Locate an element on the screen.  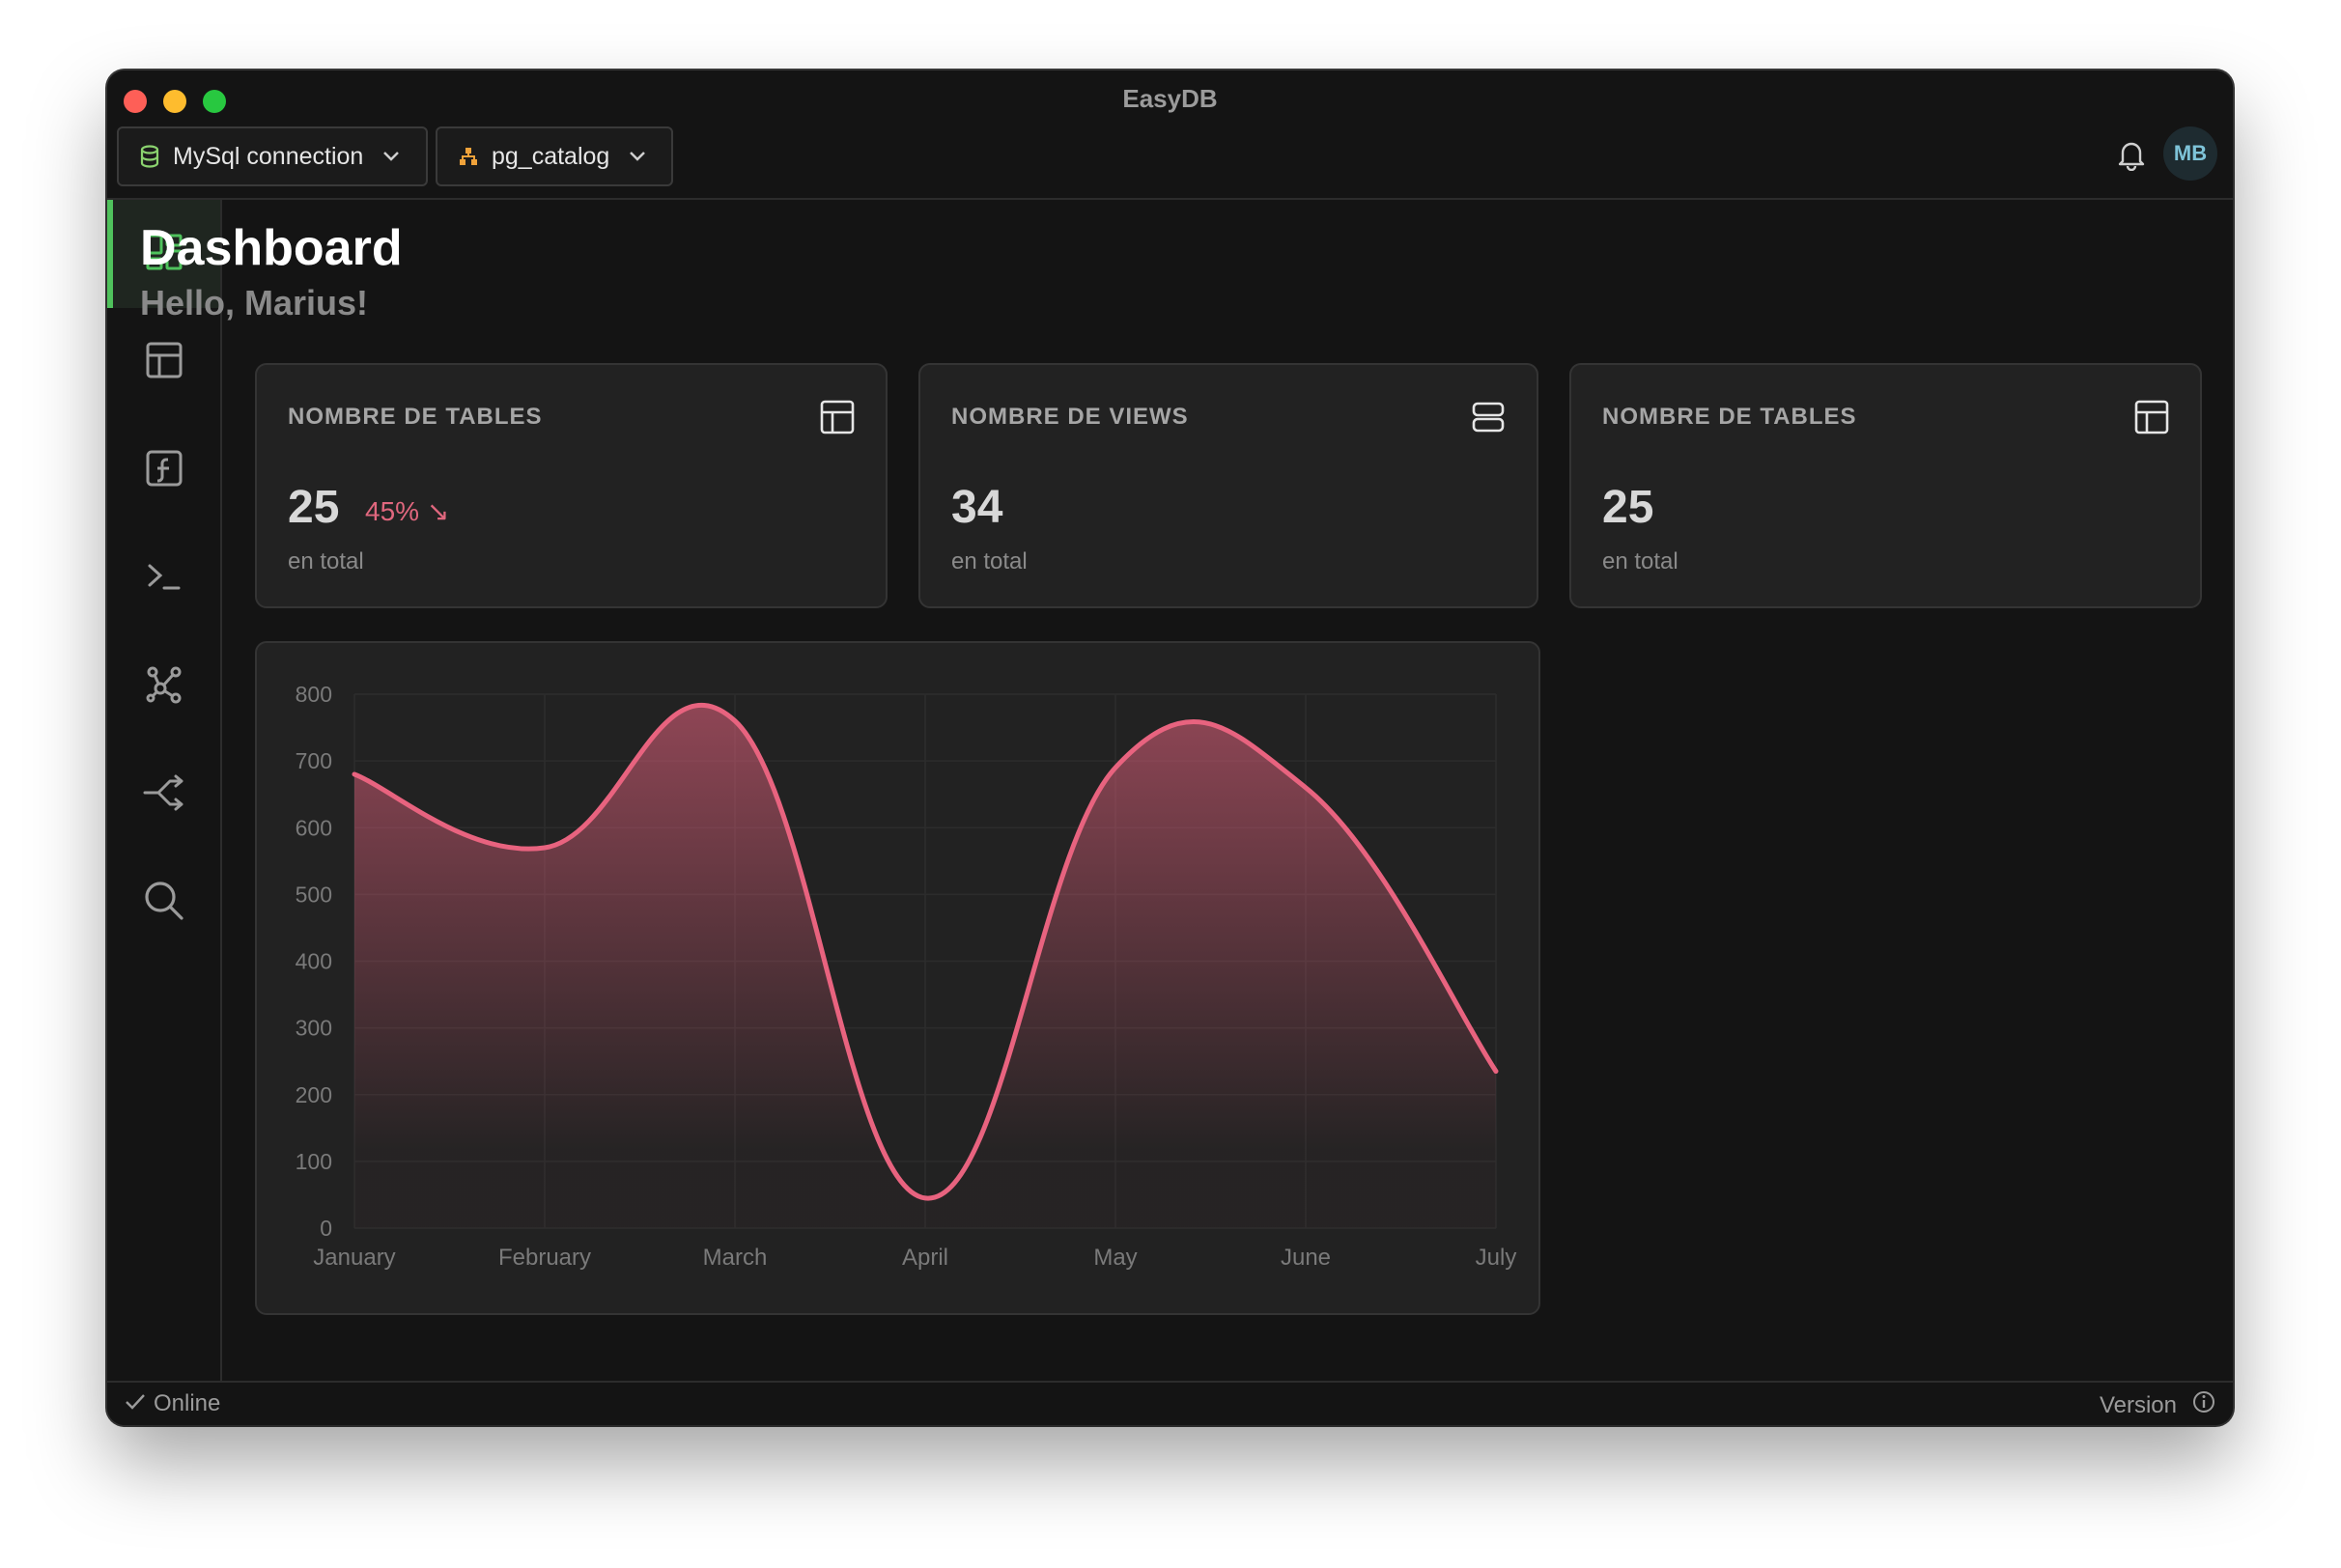
views-icon is located at coordinates (1489, 420).